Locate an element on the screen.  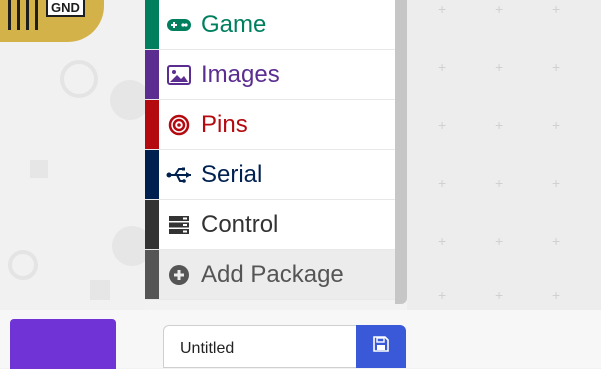
target-icon is located at coordinates (179, 125).